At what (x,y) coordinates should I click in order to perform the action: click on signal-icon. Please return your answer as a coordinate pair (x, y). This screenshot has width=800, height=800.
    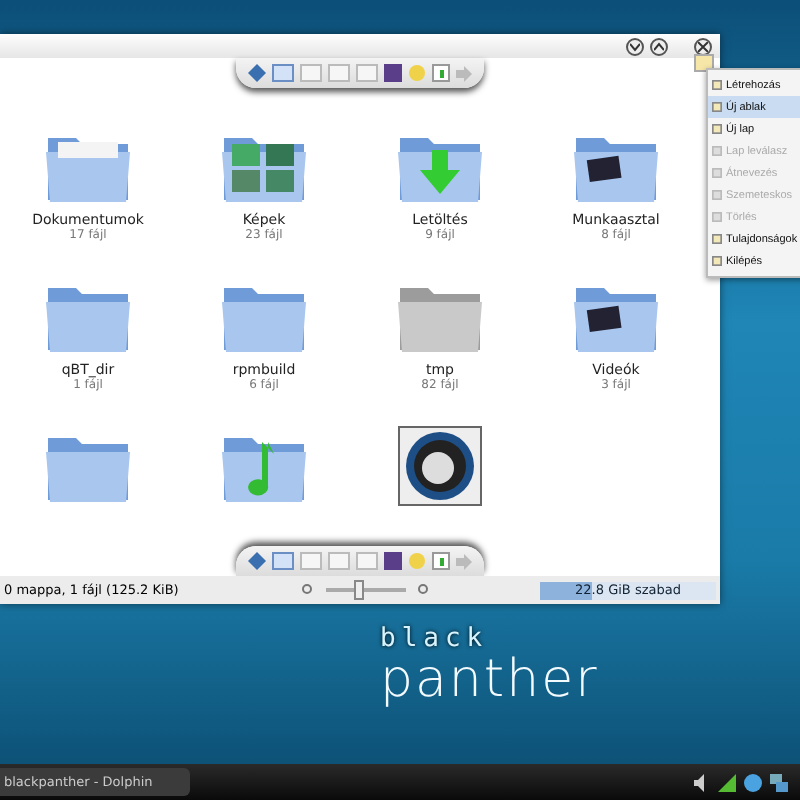
    Looking at the image, I should click on (727, 782).